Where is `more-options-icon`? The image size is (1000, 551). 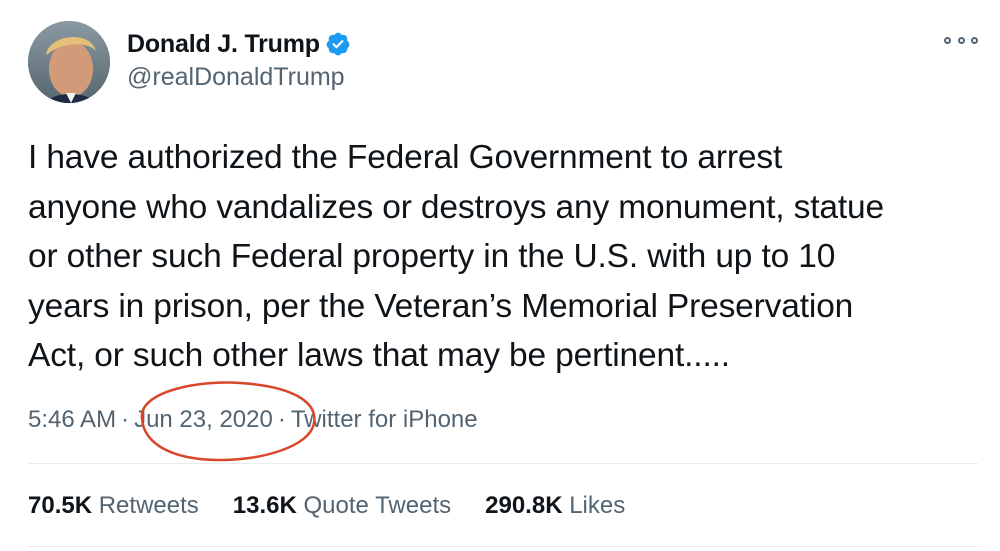 more-options-icon is located at coordinates (961, 40).